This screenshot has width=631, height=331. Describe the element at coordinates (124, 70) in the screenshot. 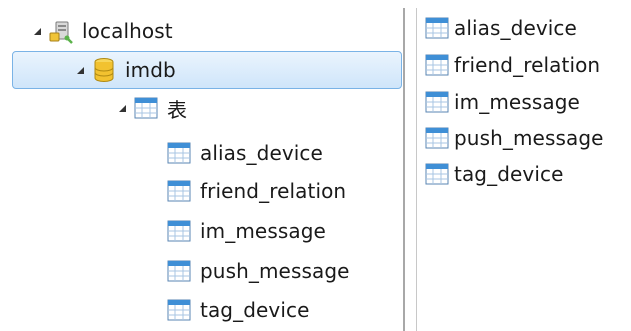

I see `tree-node-imdb: imdb` at that location.